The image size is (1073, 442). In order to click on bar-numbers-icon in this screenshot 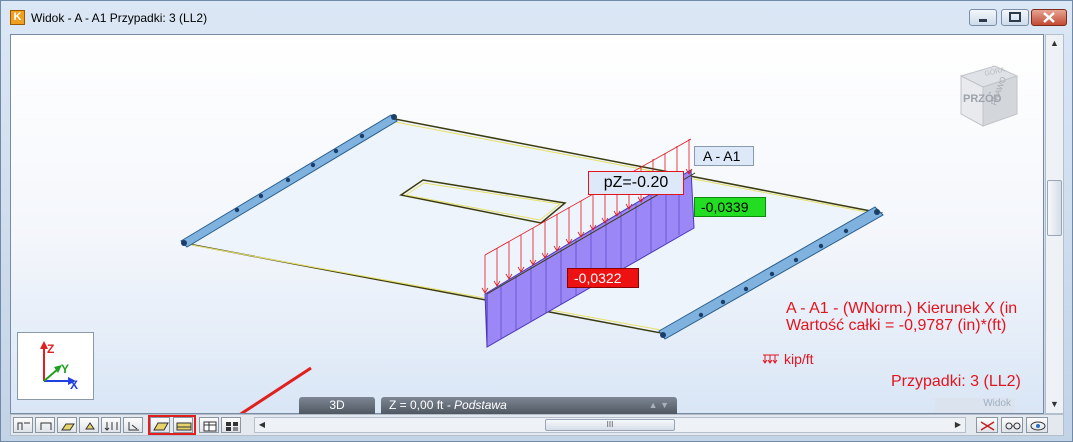, I will do `click(46, 426)`.